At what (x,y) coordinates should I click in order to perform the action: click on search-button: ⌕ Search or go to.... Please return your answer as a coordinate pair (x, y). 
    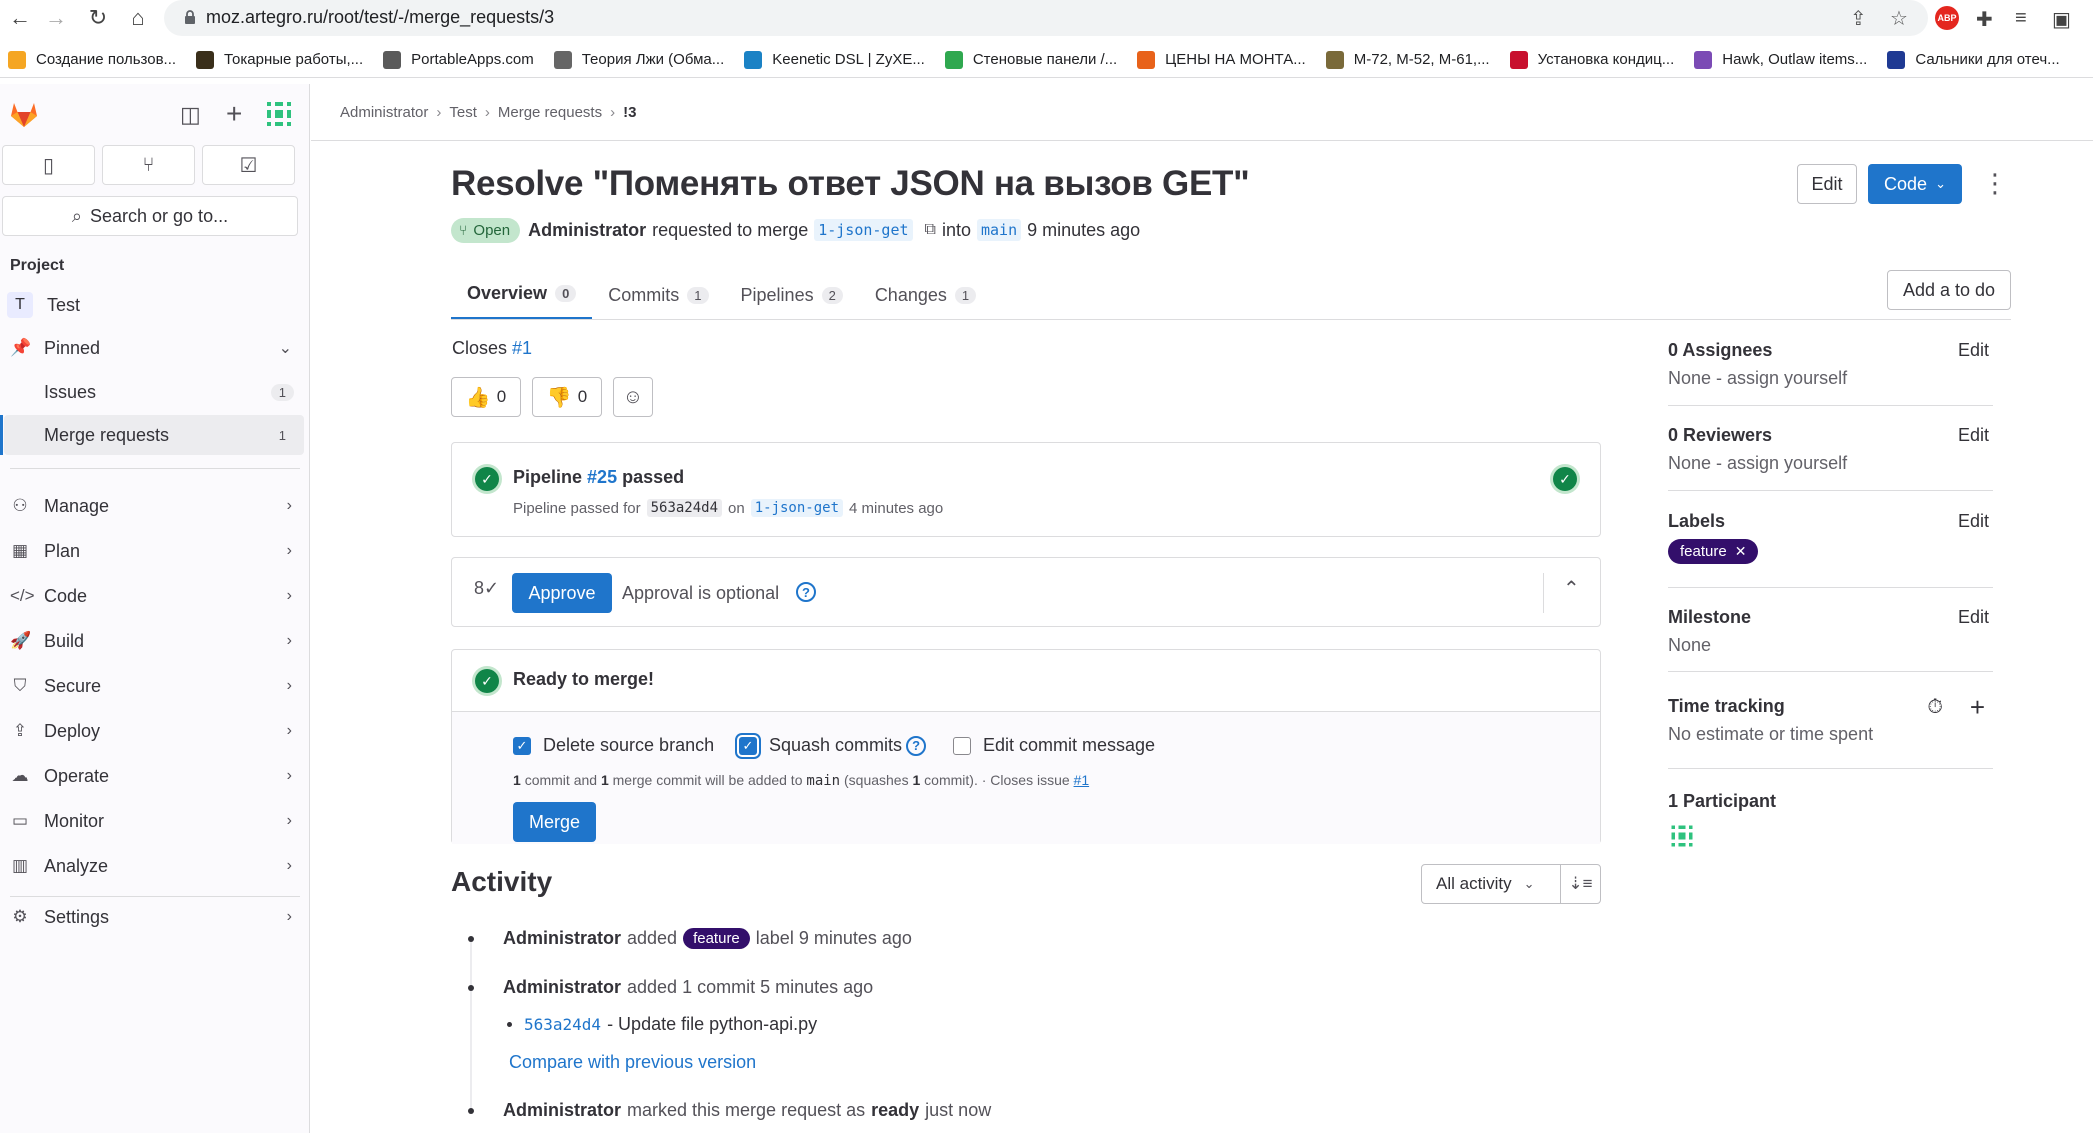
    Looking at the image, I should click on (150, 216).